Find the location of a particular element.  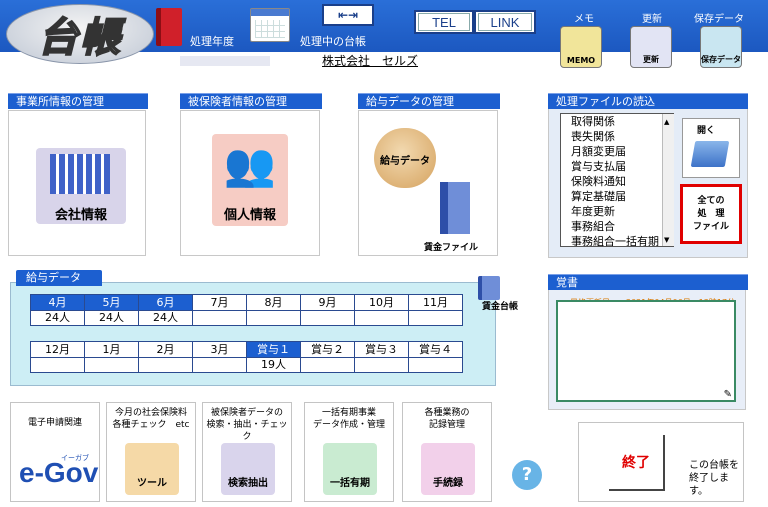

wage-file-label: 賃金ファイル is located at coordinates (451, 248).